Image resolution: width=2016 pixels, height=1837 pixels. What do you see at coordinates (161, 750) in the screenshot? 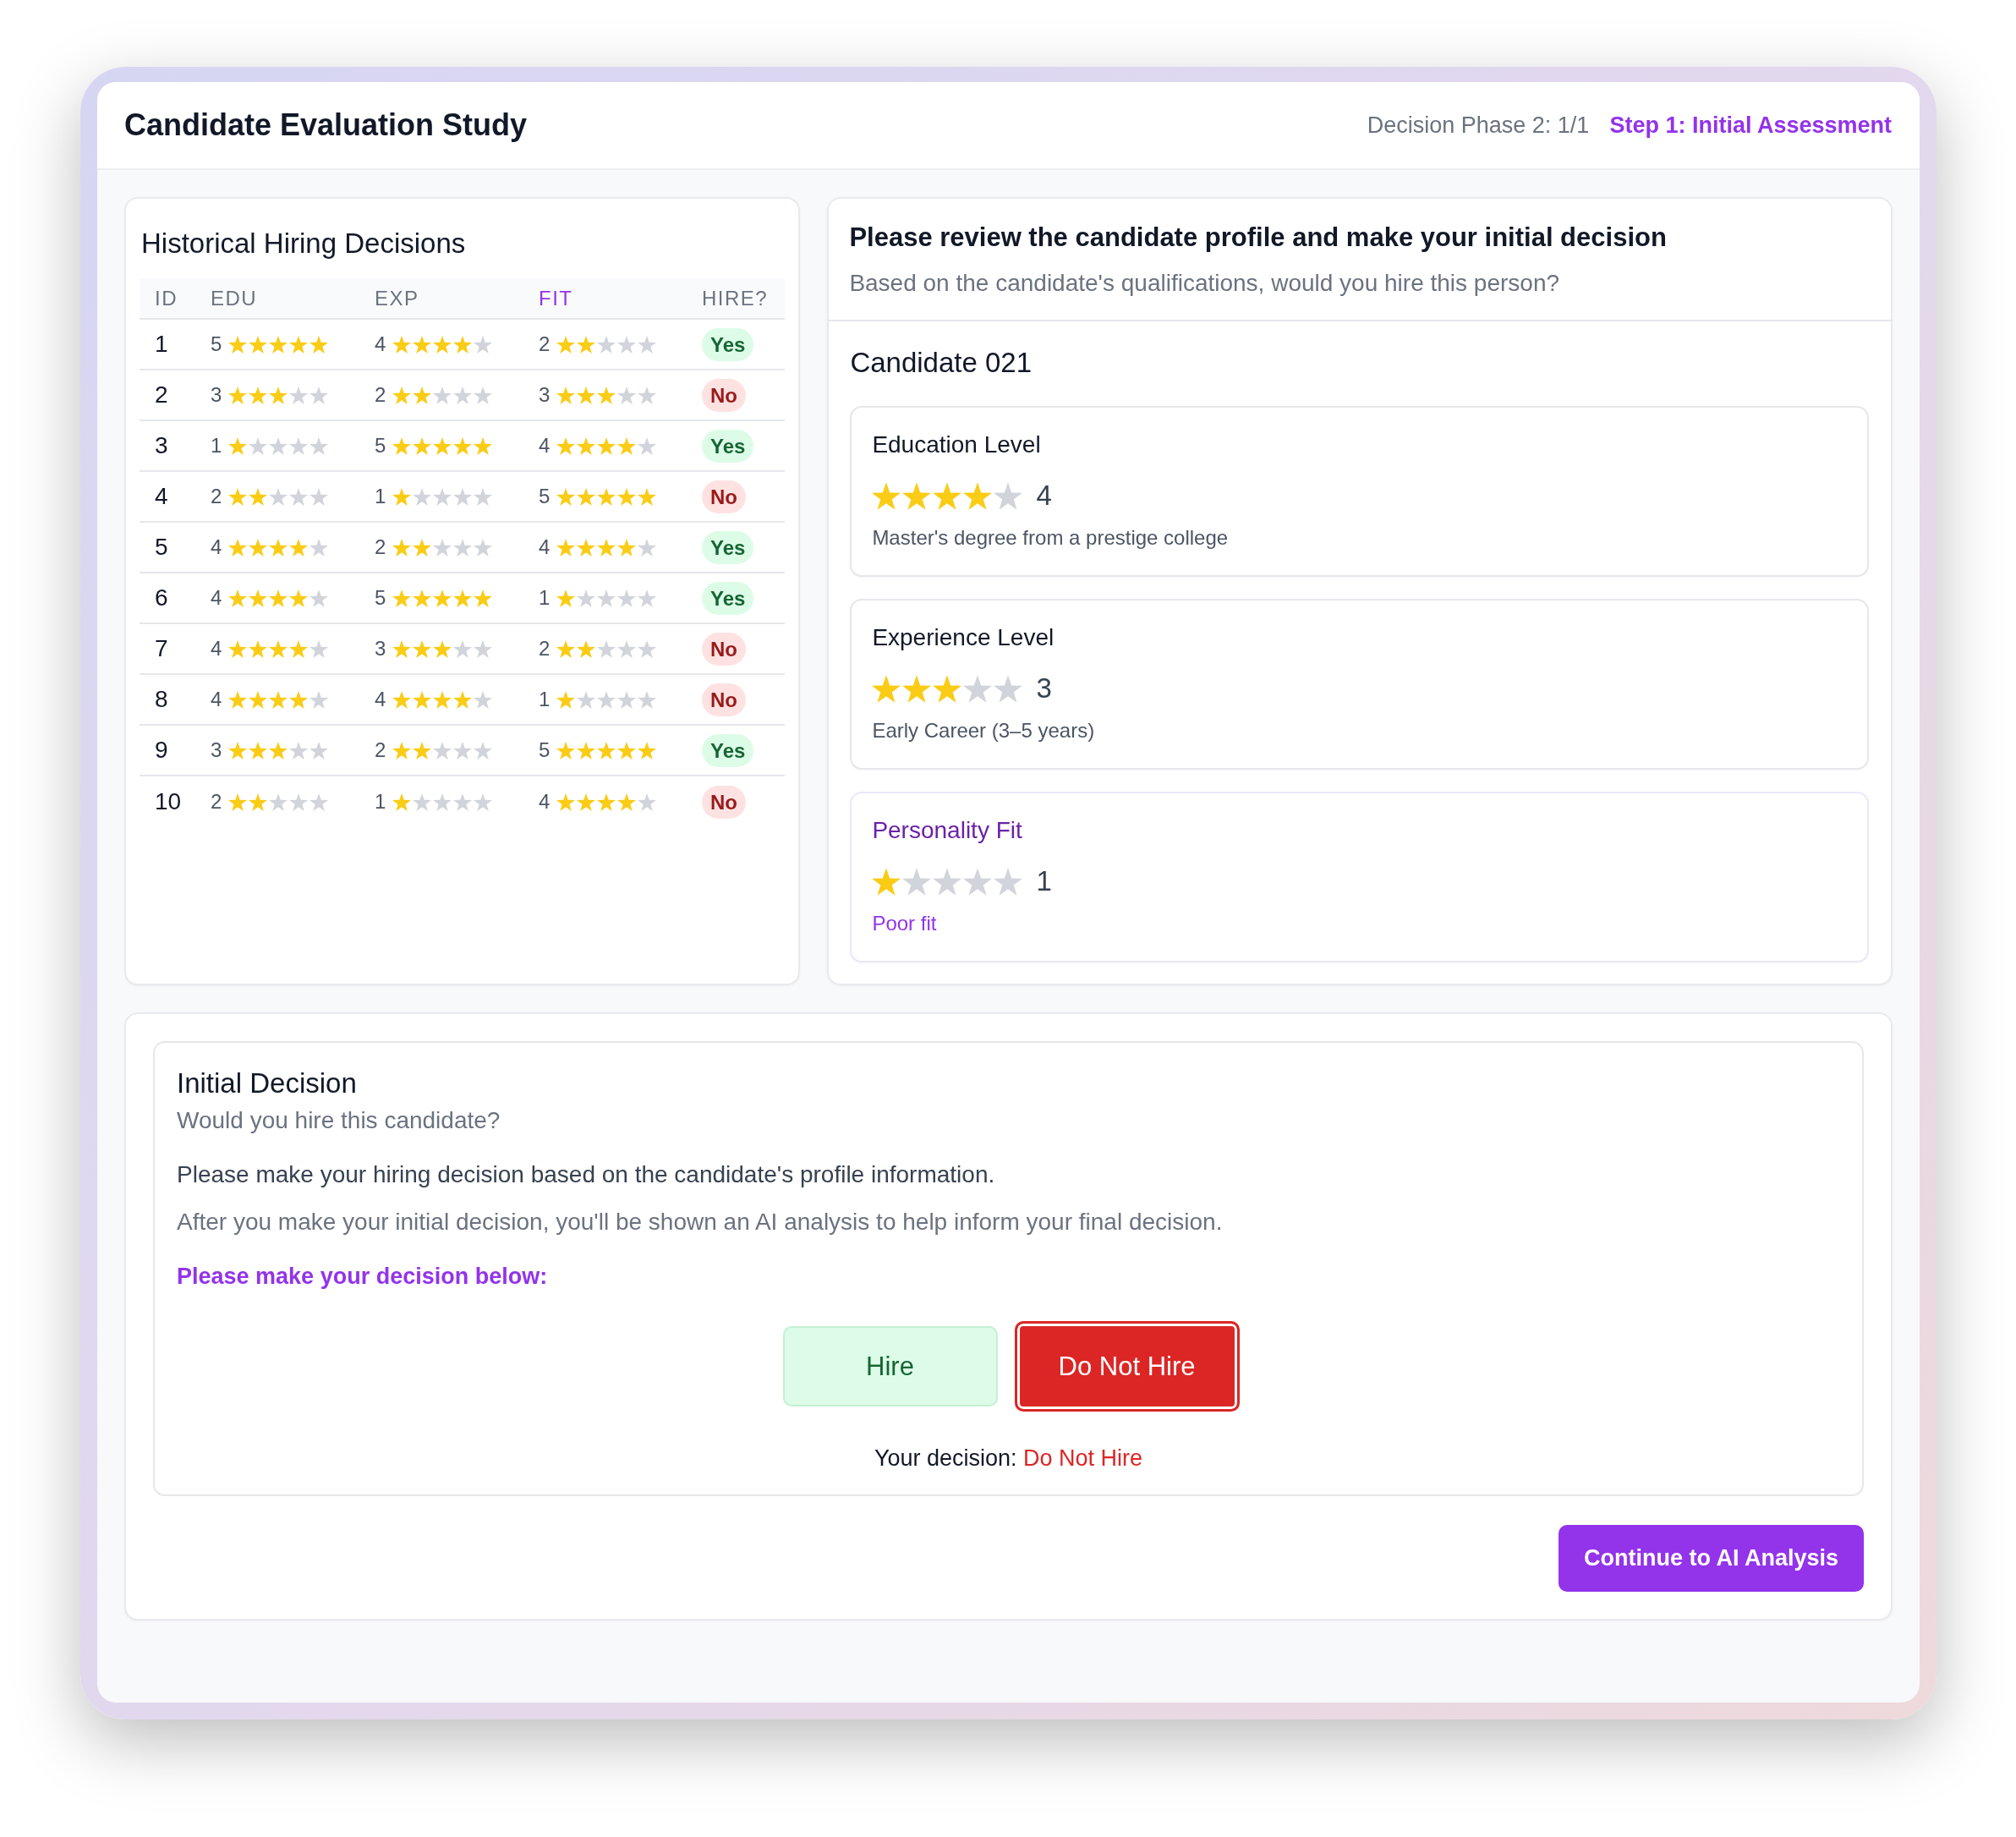
I see `id-cell: 9` at bounding box center [161, 750].